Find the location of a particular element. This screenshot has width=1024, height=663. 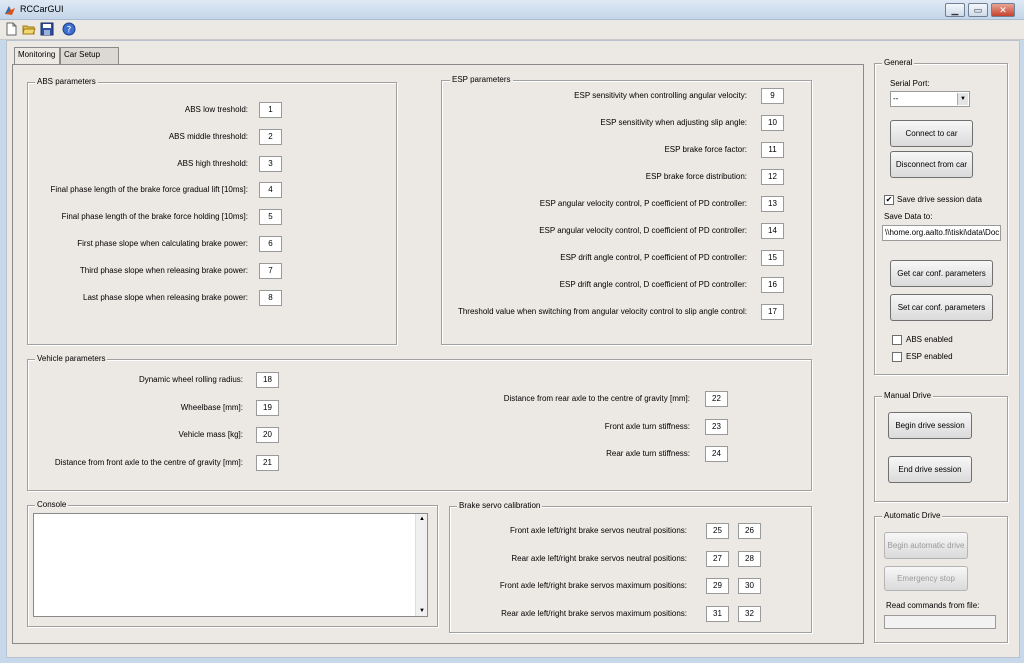

abs-enabled-checkbox is located at coordinates (897, 340).